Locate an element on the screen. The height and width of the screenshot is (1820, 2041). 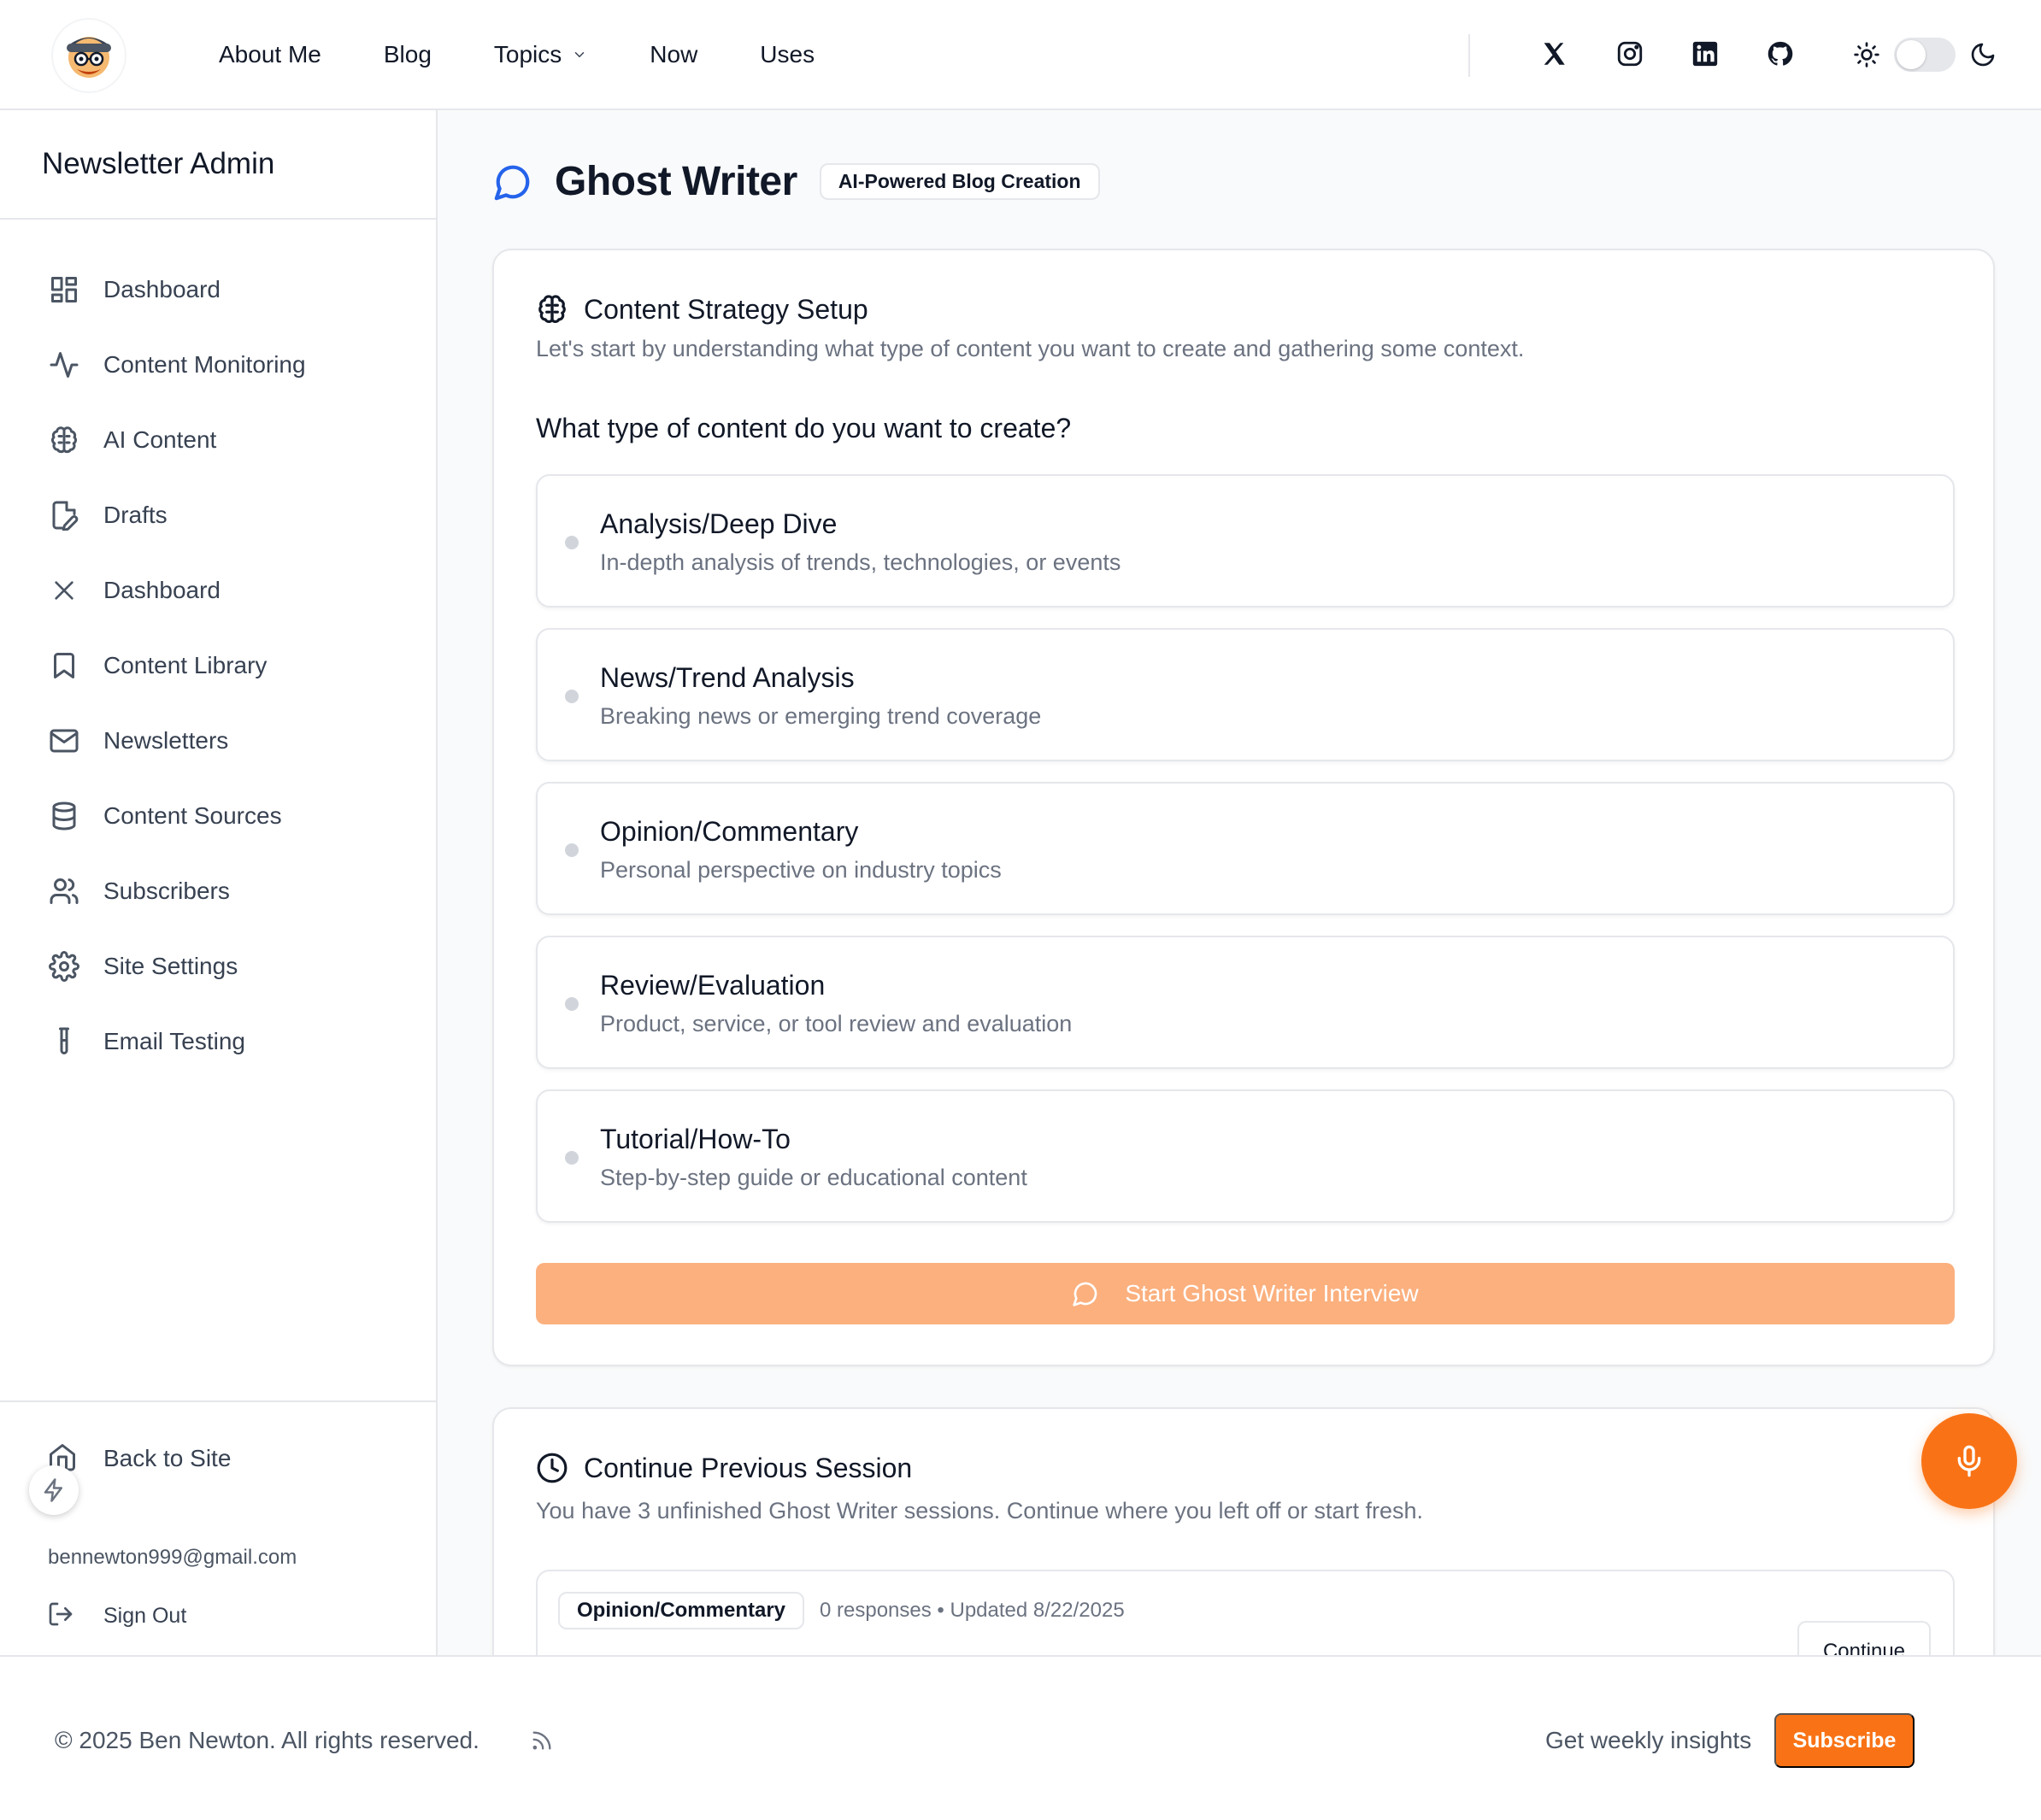
sidebar-item-newsletters: Newsletters is located at coordinates (218, 740).